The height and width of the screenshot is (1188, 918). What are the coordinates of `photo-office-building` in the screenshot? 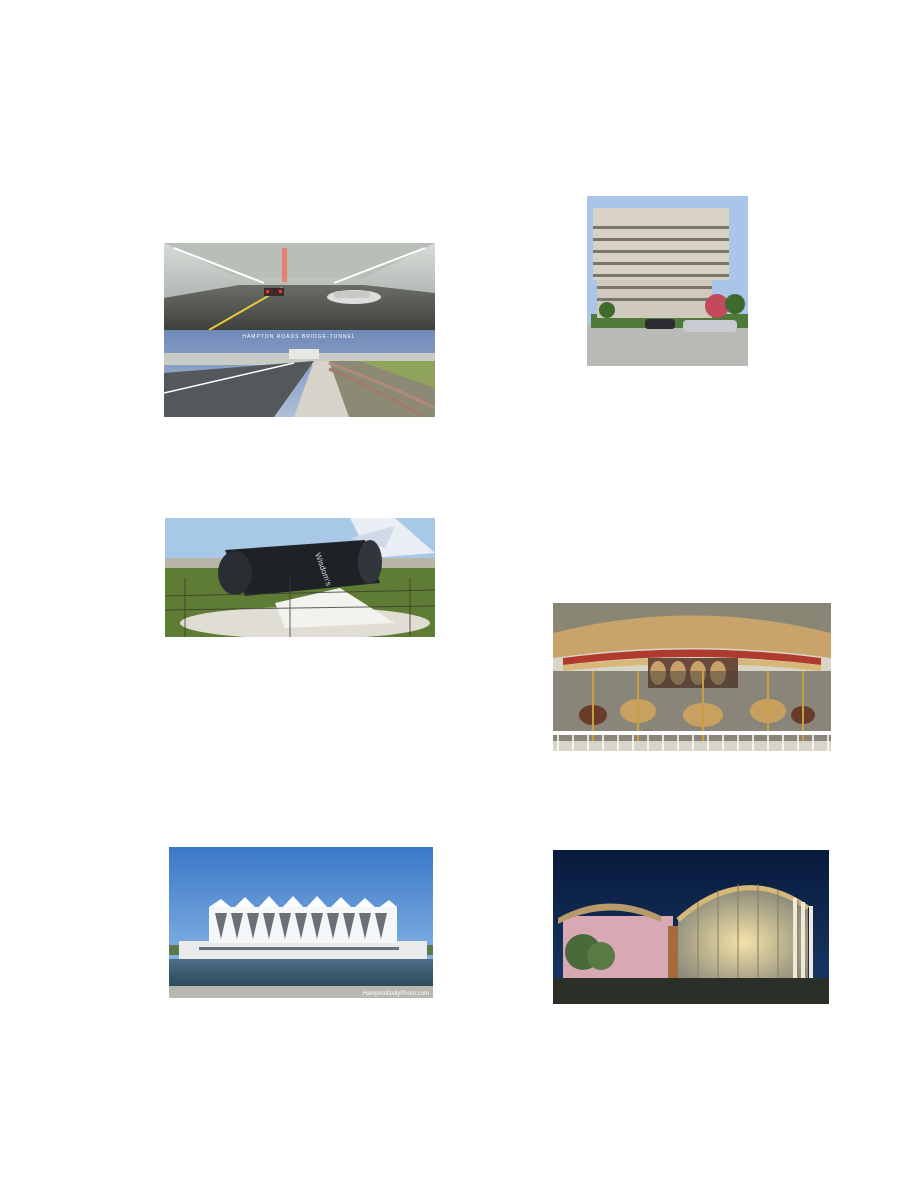 It's located at (667, 281).